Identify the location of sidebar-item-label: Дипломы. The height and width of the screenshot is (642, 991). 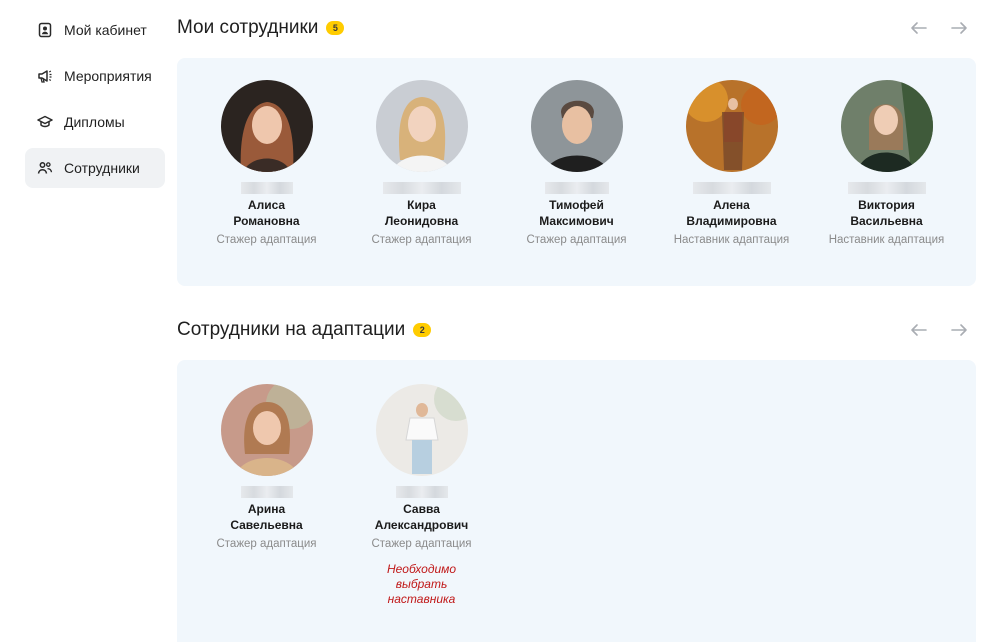
(94, 122).